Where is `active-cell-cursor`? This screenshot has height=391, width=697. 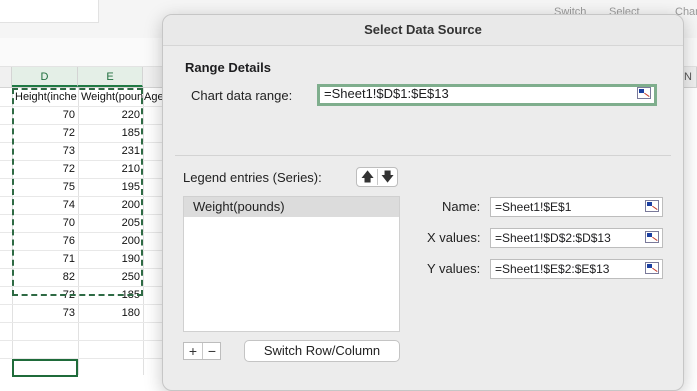
active-cell-cursor is located at coordinates (45, 368).